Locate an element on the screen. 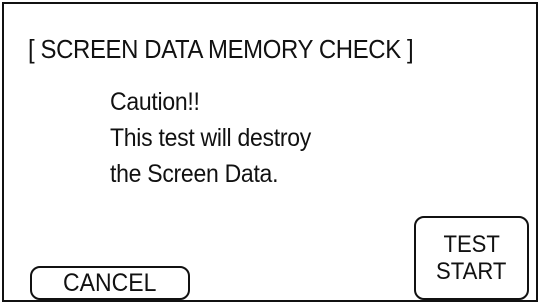 This screenshot has height=306, width=540. caution-heading: Caution!! is located at coordinates (155, 102).